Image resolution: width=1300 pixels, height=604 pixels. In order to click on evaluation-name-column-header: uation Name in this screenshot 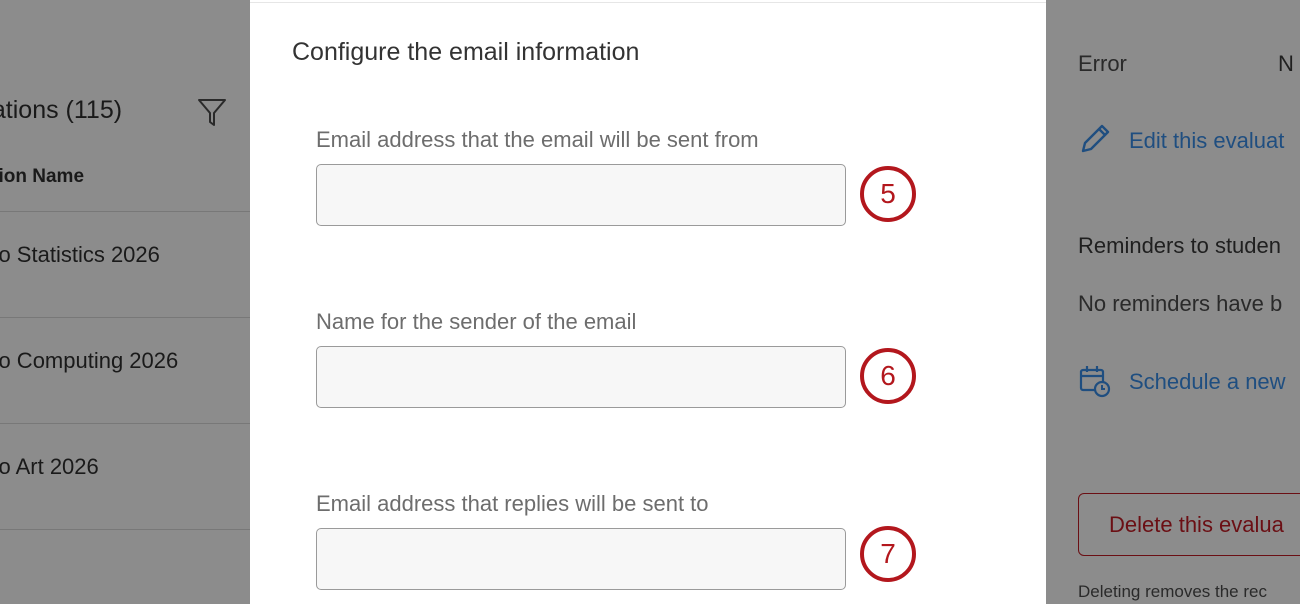, I will do `click(42, 177)`.